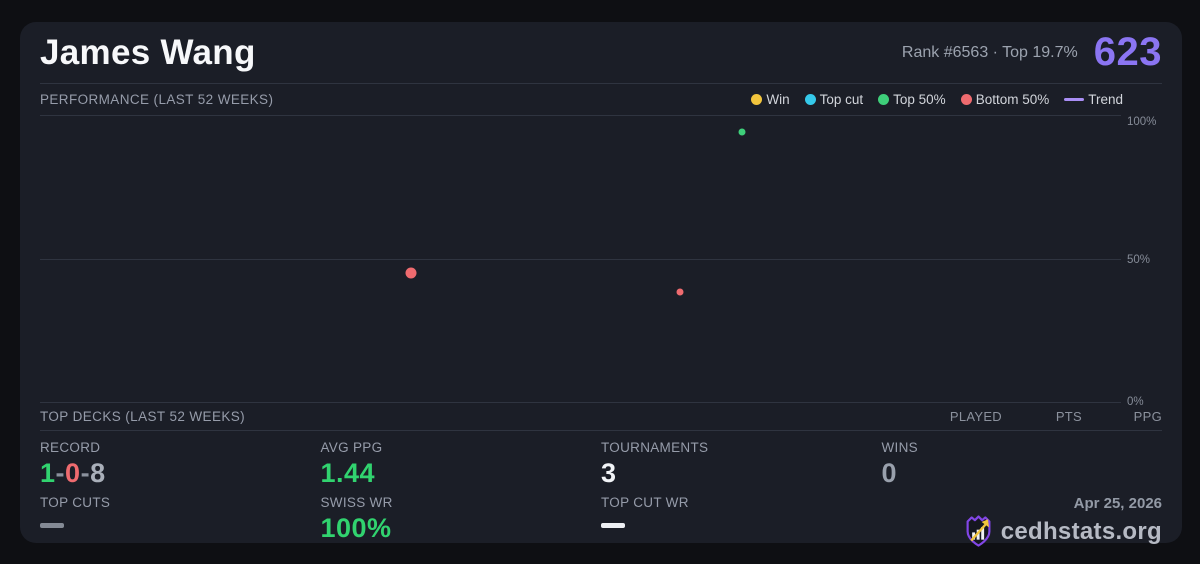 The width and height of the screenshot is (1200, 564). I want to click on deck-table-columns: PLAYED PTS PPG, so click(1042, 416).